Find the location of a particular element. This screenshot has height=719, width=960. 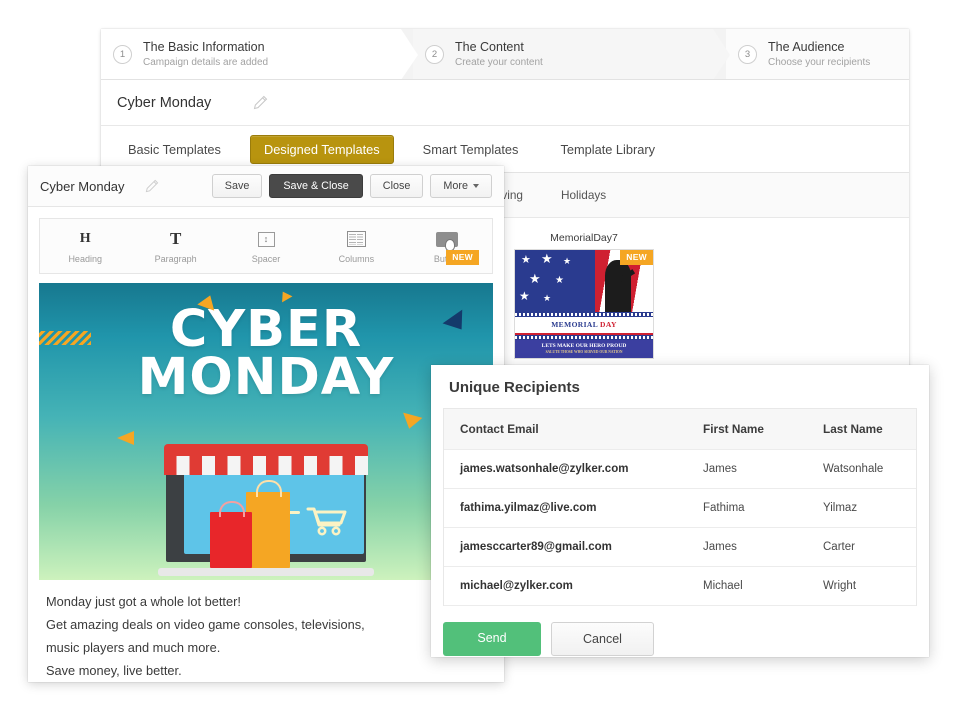

memorialday-footer: Hi Frank, is located at coordinates (584, 358).